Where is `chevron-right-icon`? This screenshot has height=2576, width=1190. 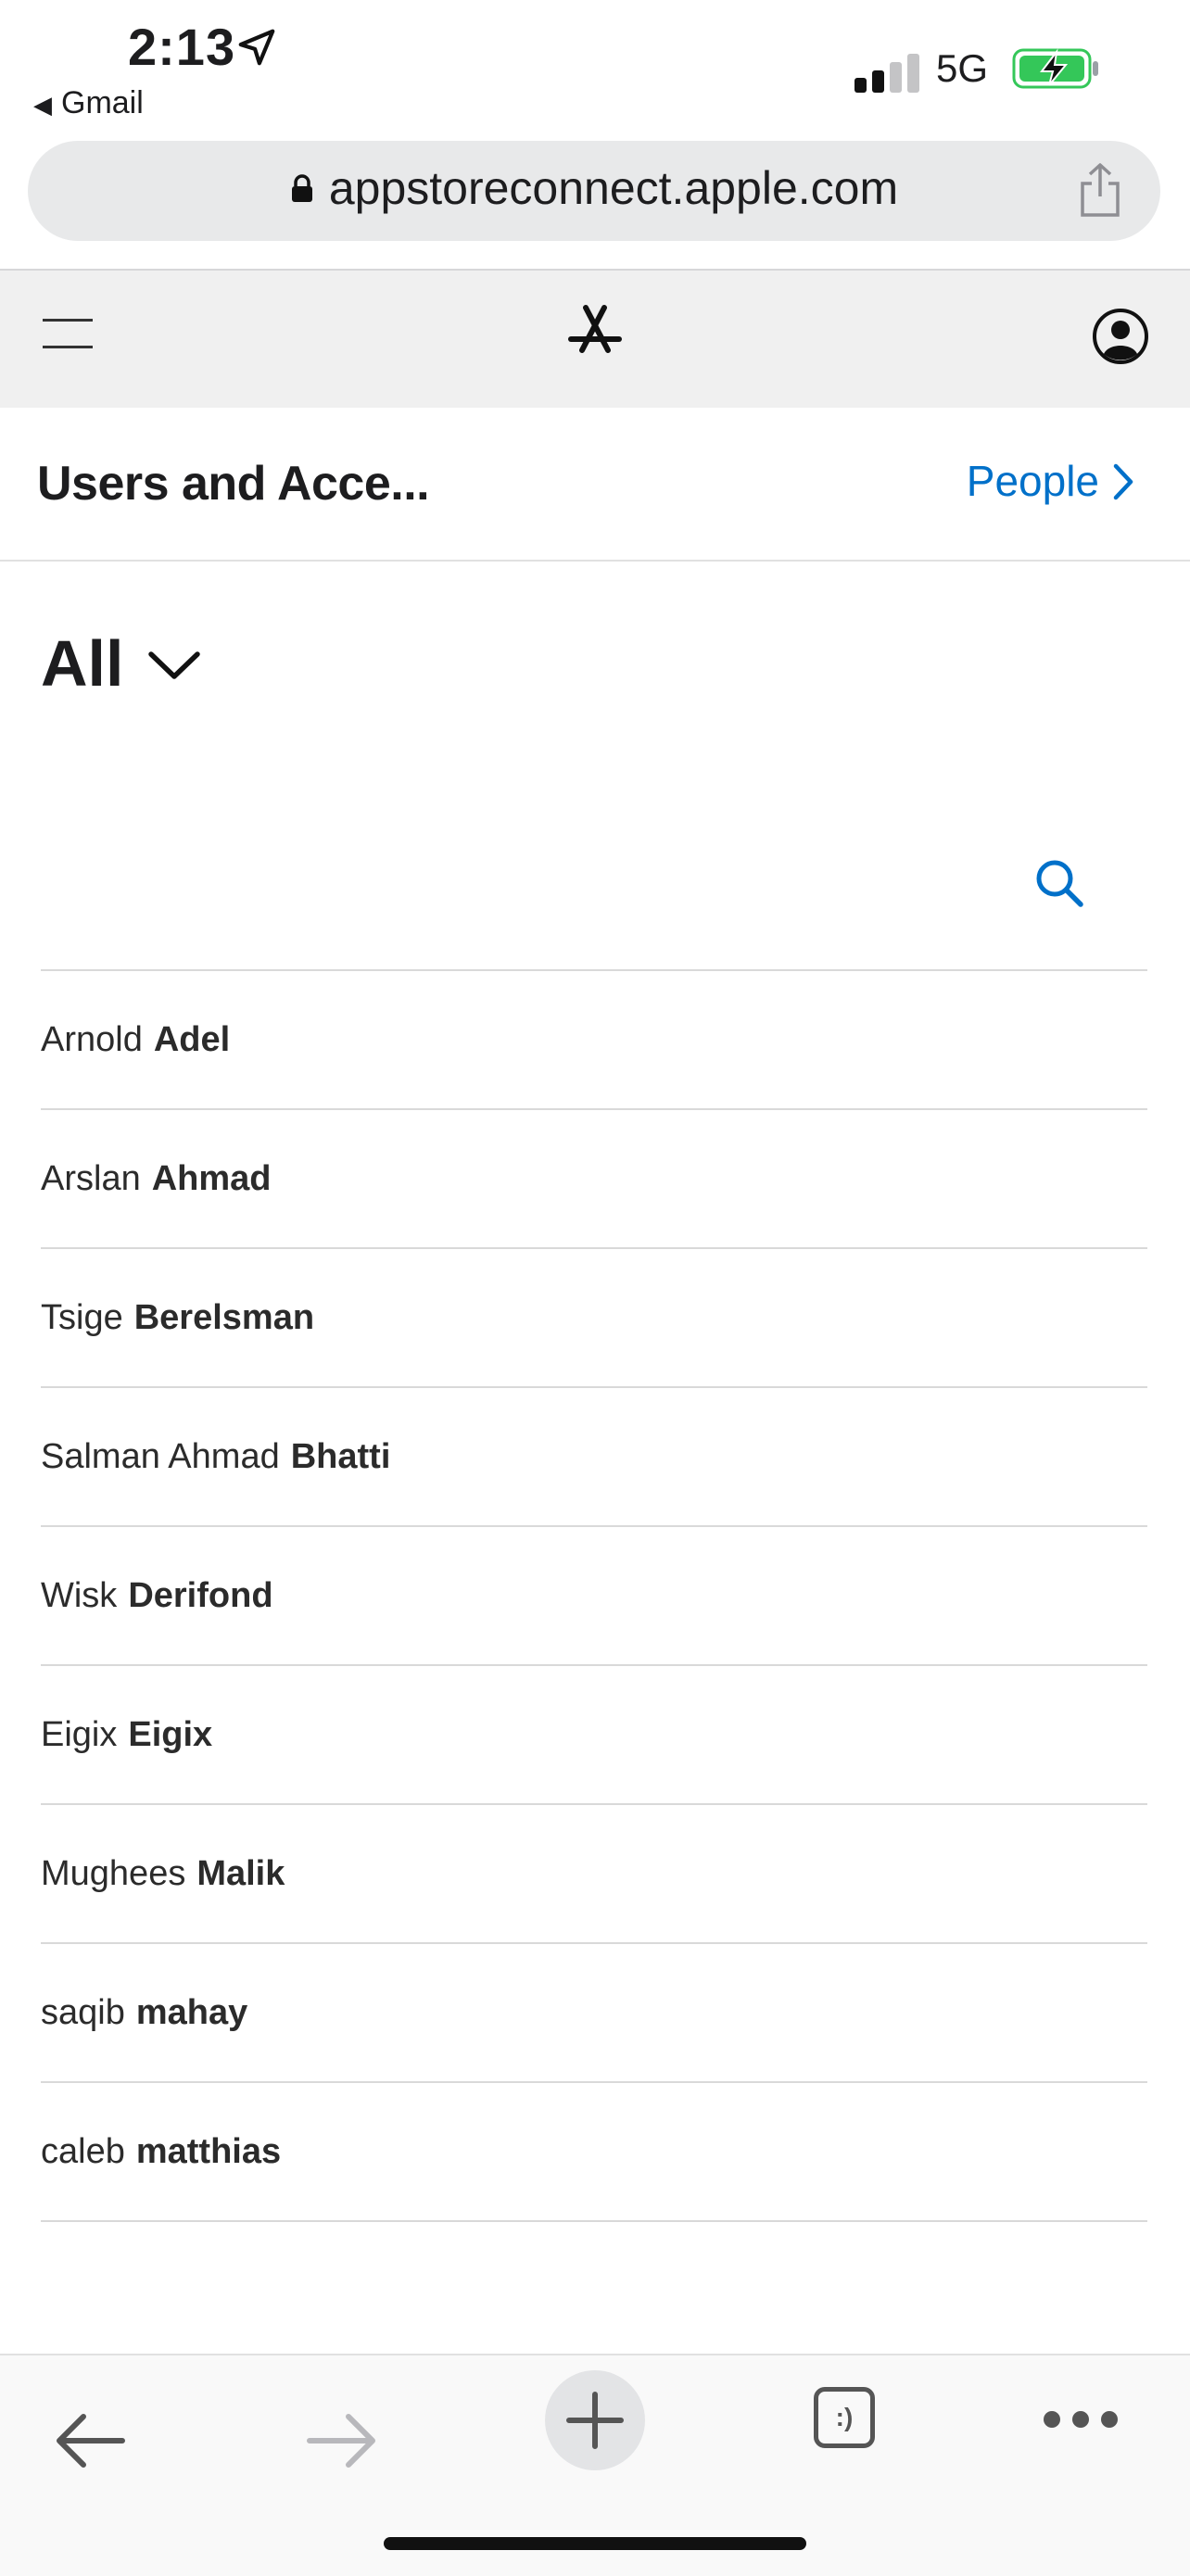
chevron-right-icon is located at coordinates (1123, 482).